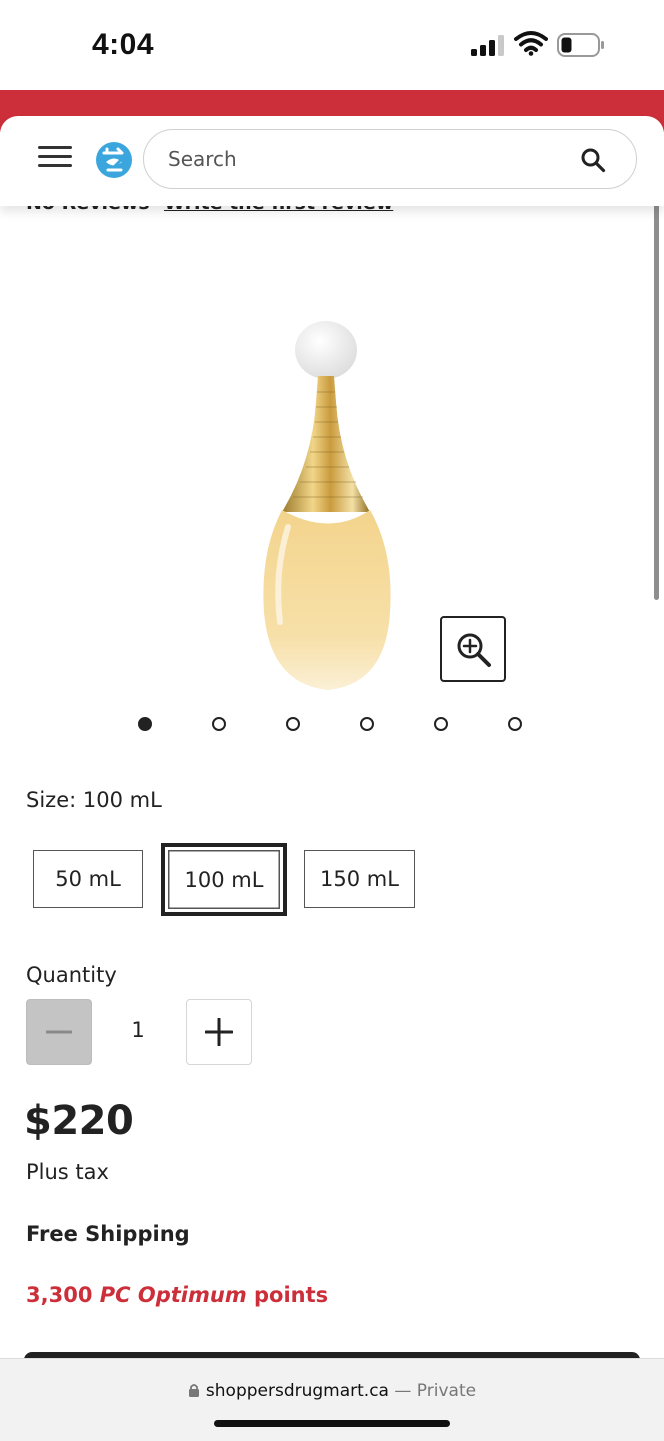 The height and width of the screenshot is (1441, 664). I want to click on zoom-in-icon, so click(474, 650).